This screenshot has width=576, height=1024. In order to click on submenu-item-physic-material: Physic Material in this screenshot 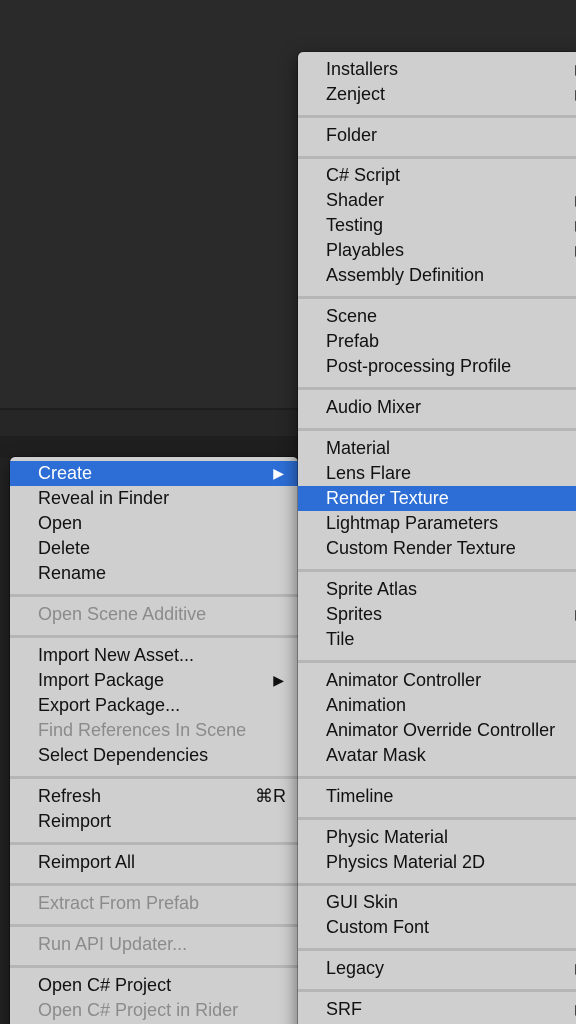, I will do `click(437, 837)`.